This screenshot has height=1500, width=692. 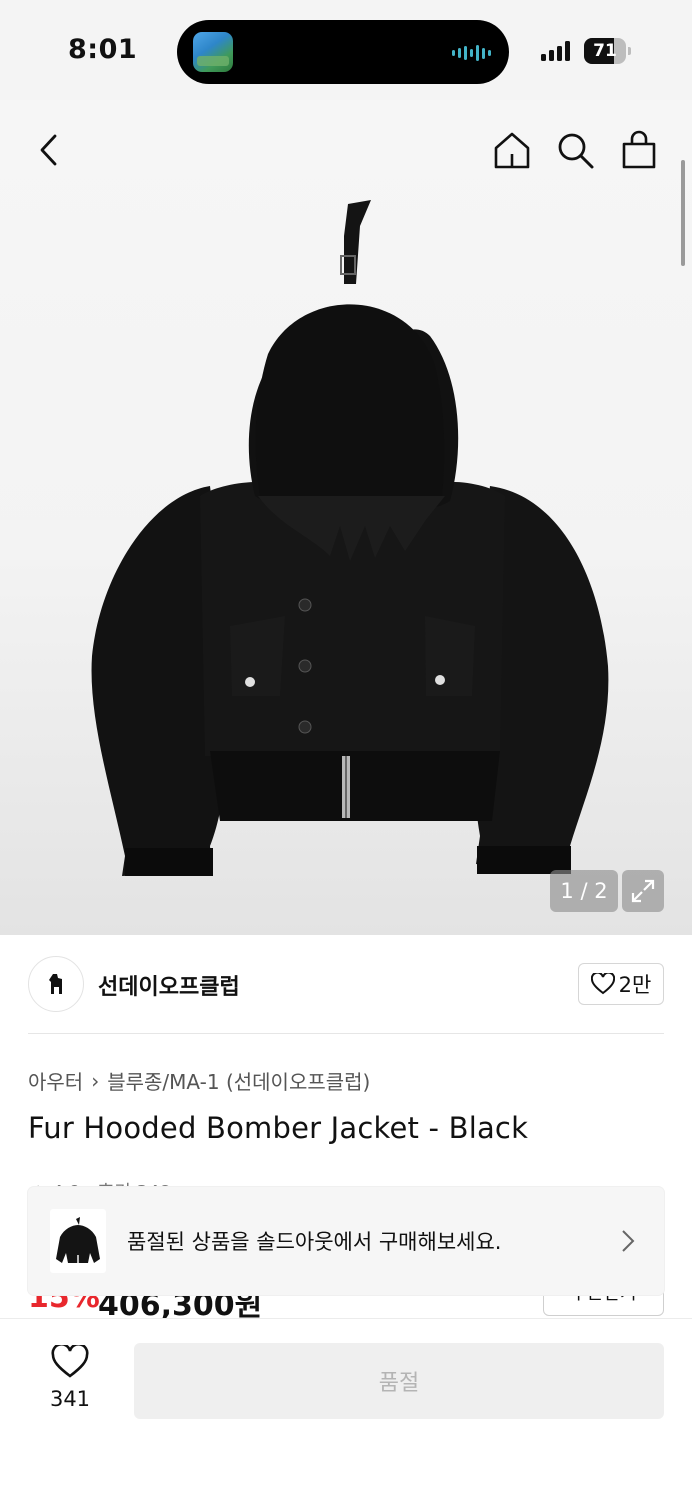 I want to click on clock: 8:01, so click(x=103, y=49).